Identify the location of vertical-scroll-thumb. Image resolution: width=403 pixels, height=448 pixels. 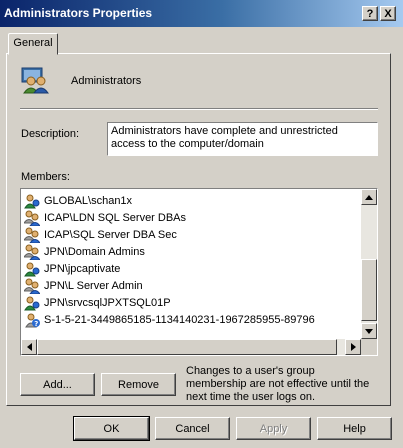
(369, 290).